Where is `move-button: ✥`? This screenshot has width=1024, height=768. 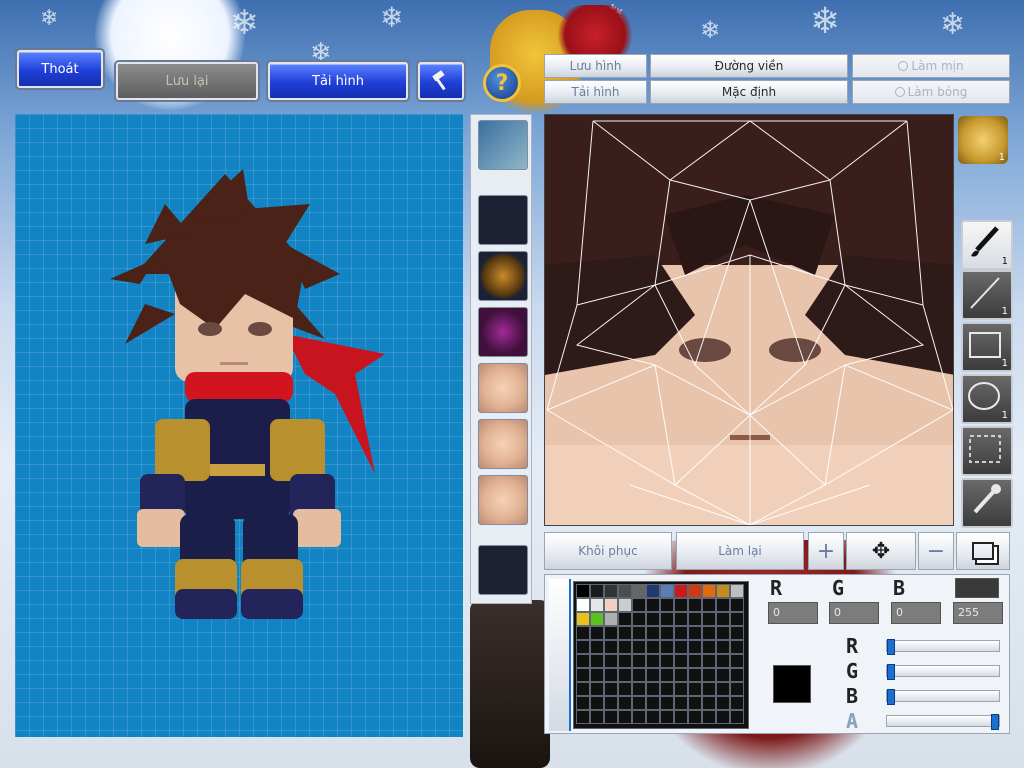 move-button: ✥ is located at coordinates (881, 551).